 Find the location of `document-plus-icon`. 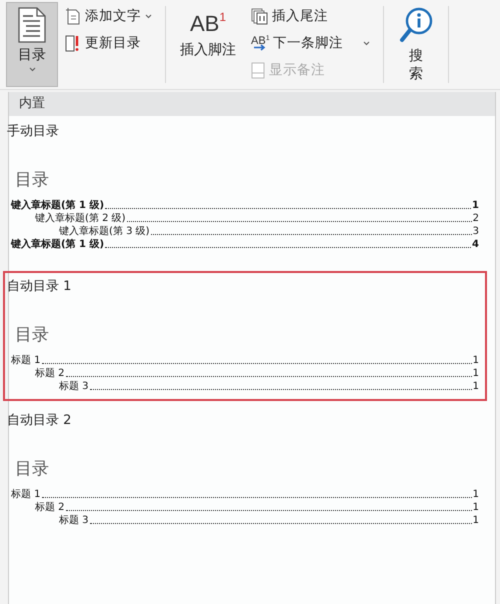

document-plus-icon is located at coordinates (73, 16).